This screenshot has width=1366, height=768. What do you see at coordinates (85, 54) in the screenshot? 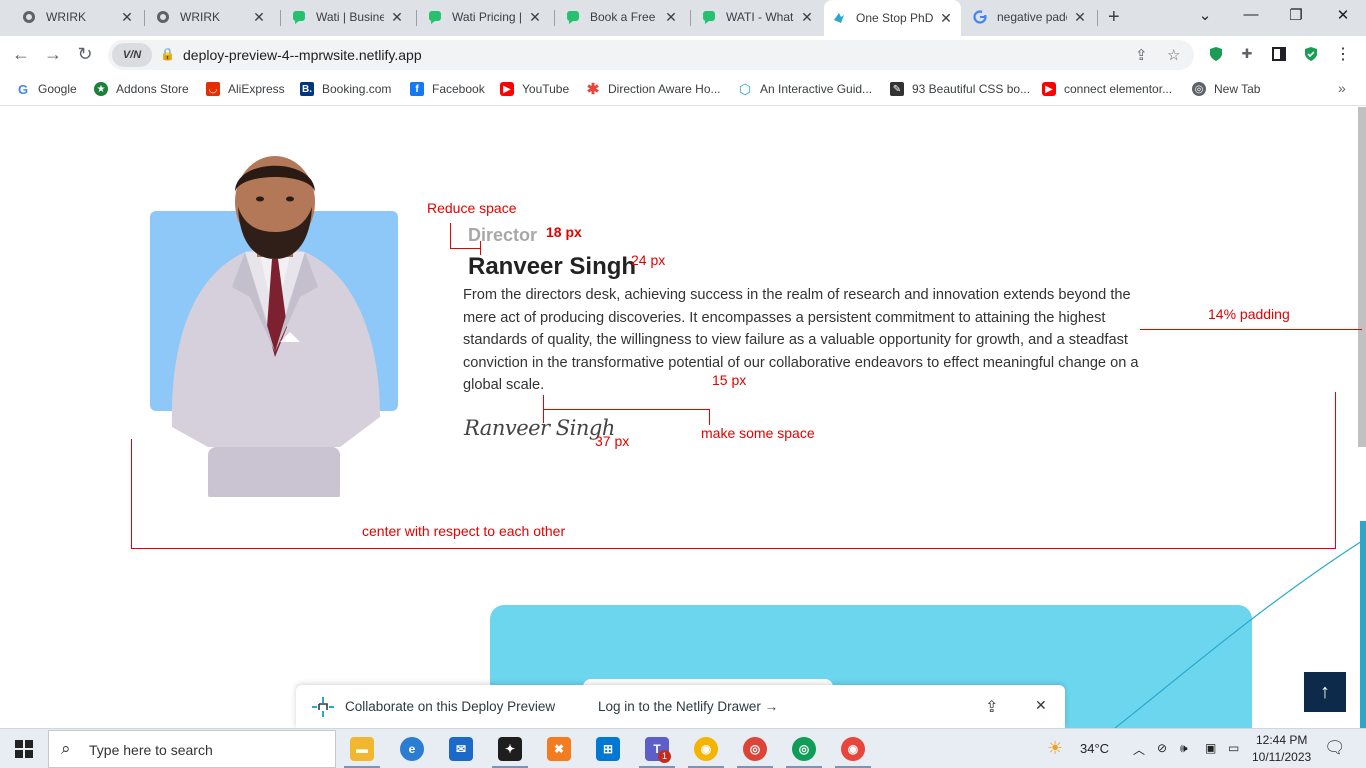
I see `reload-button: ↻` at bounding box center [85, 54].